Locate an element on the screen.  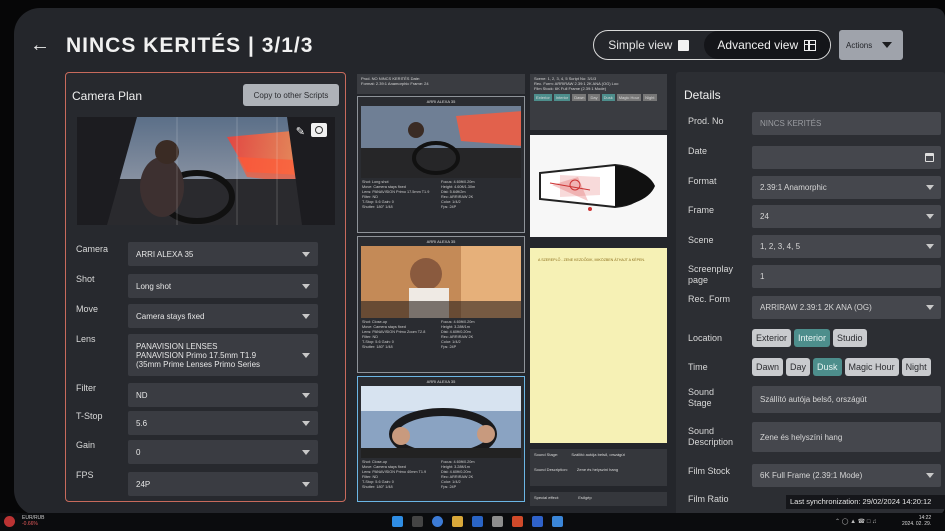
time-chip-dusk: Dusk is located at coordinates (827, 367).